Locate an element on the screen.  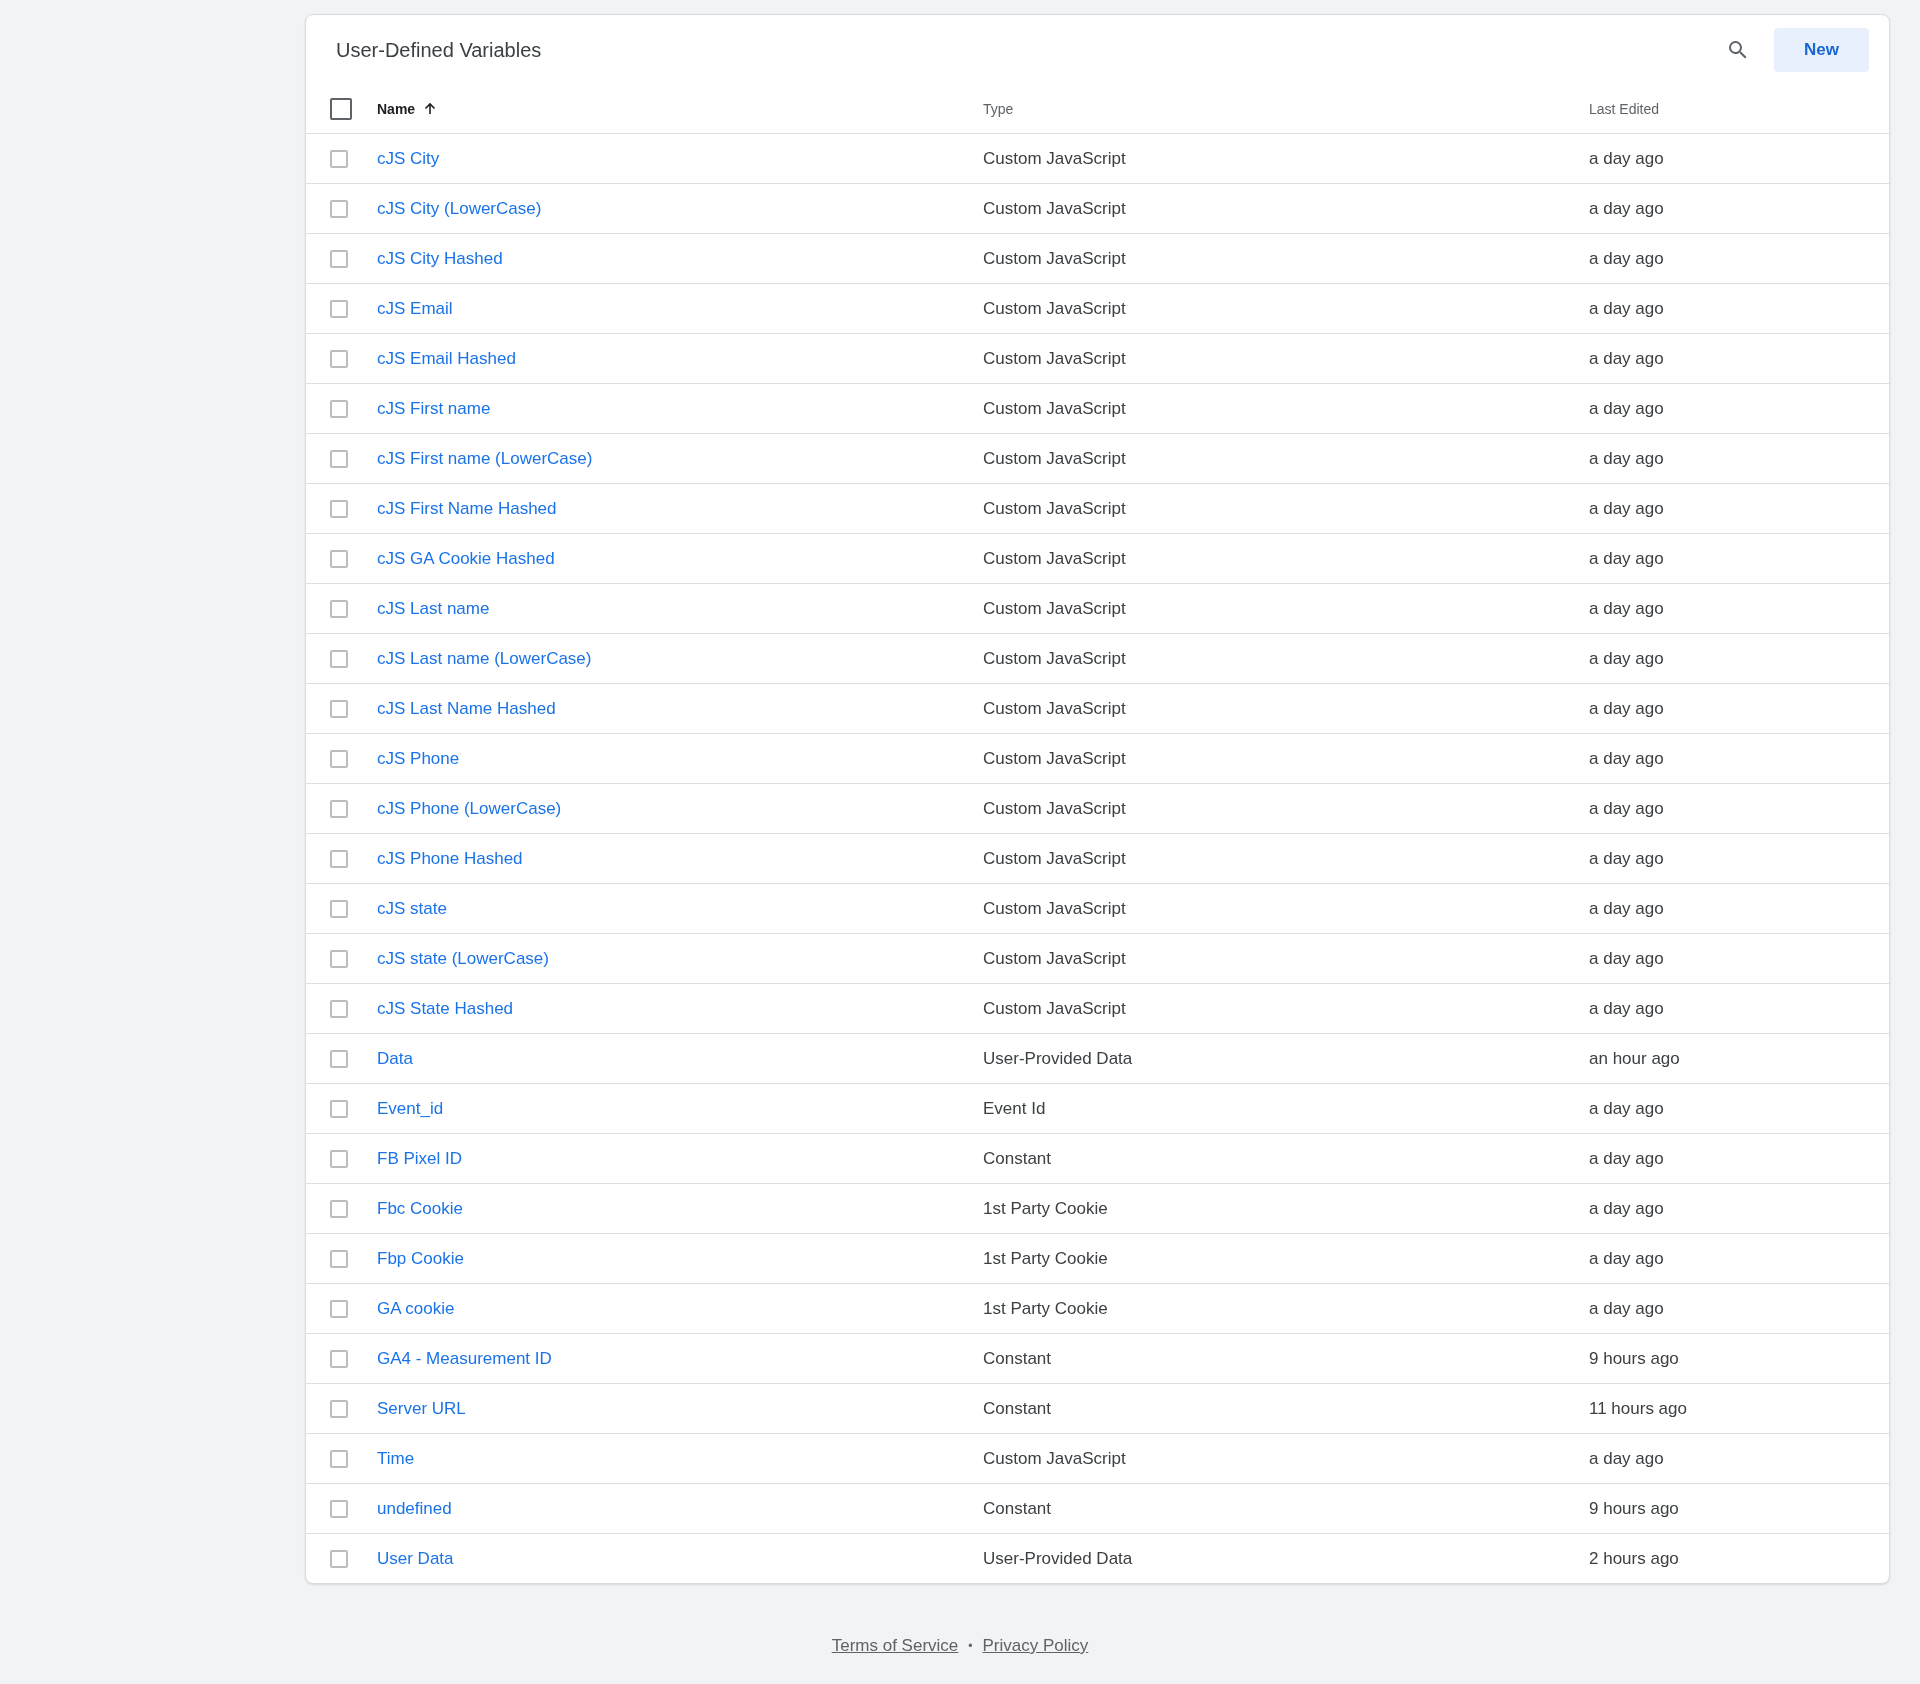
variable-name-link: cJS state is located at coordinates (412, 908).